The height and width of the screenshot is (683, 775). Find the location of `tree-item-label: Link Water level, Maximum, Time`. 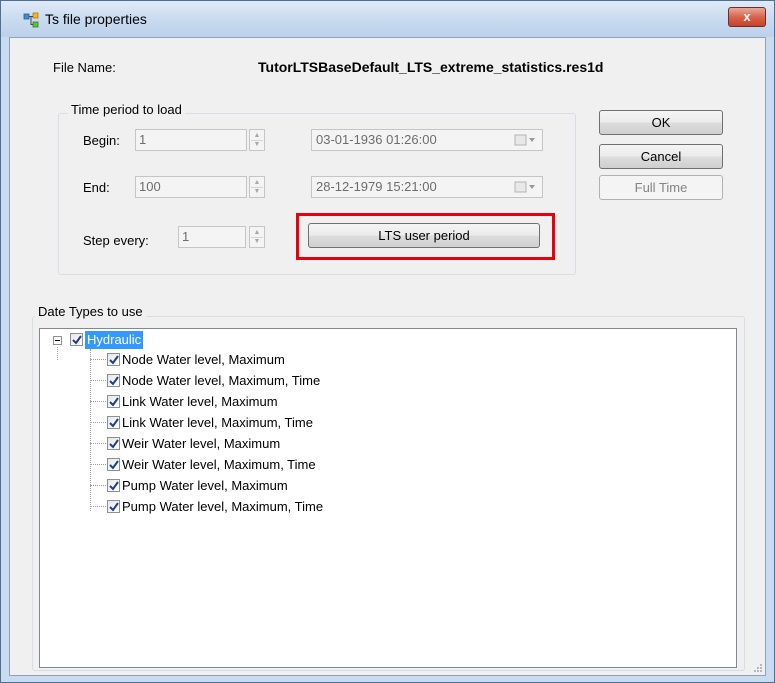

tree-item-label: Link Water level, Maximum, Time is located at coordinates (217, 422).